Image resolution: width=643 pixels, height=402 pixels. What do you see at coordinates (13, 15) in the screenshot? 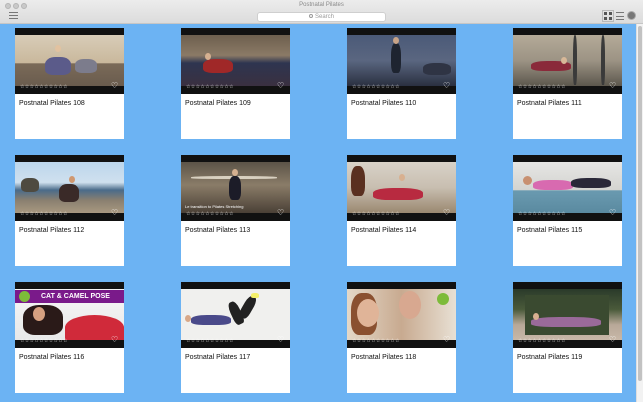
I see `menu-icon` at bounding box center [13, 15].